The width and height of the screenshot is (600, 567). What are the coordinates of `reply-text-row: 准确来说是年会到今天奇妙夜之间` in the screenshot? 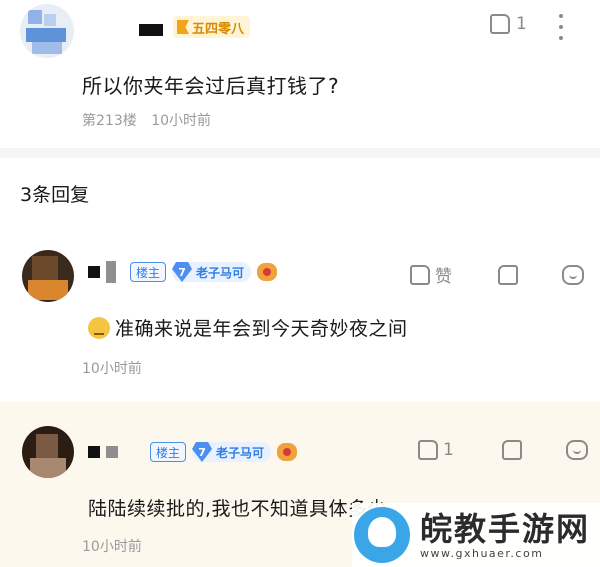 It's located at (248, 327).